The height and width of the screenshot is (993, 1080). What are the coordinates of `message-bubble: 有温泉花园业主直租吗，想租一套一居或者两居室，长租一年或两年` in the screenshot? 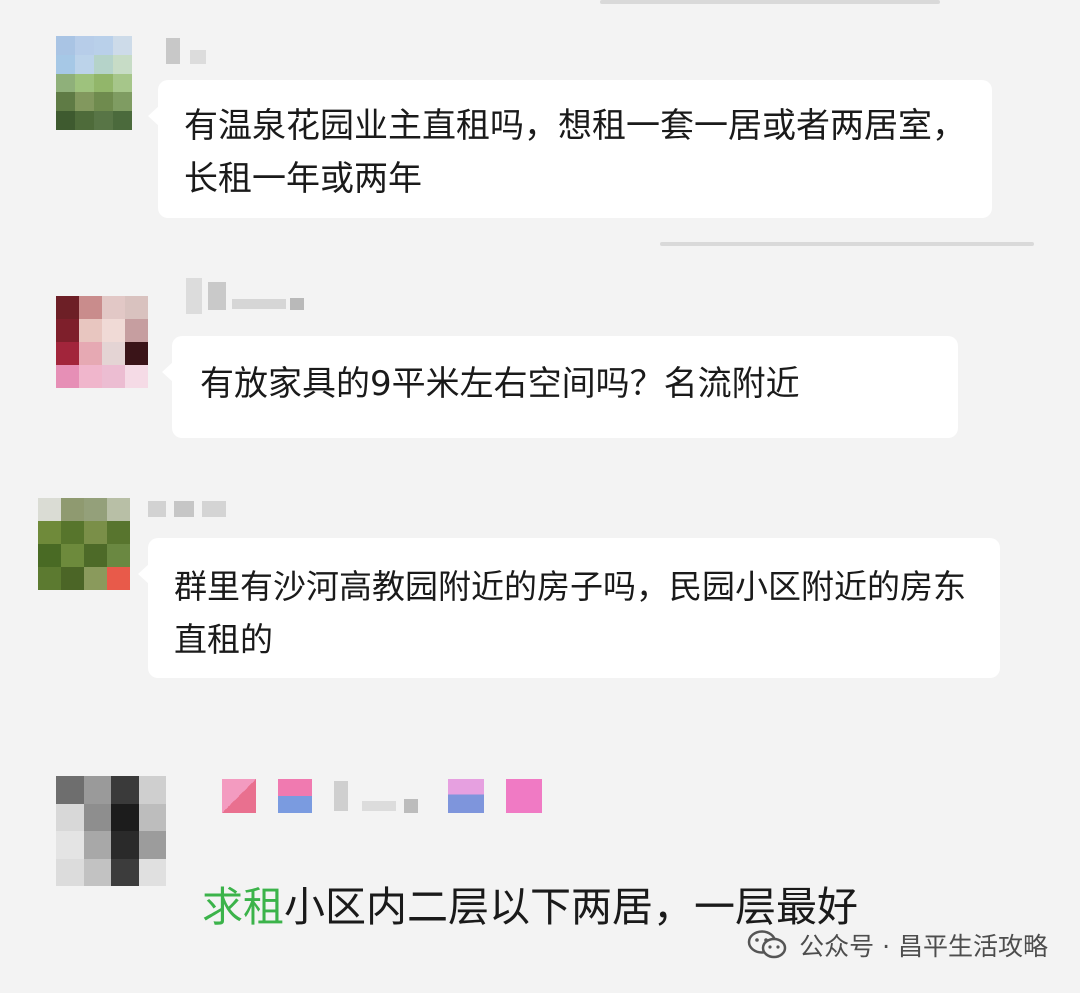 It's located at (570, 149).